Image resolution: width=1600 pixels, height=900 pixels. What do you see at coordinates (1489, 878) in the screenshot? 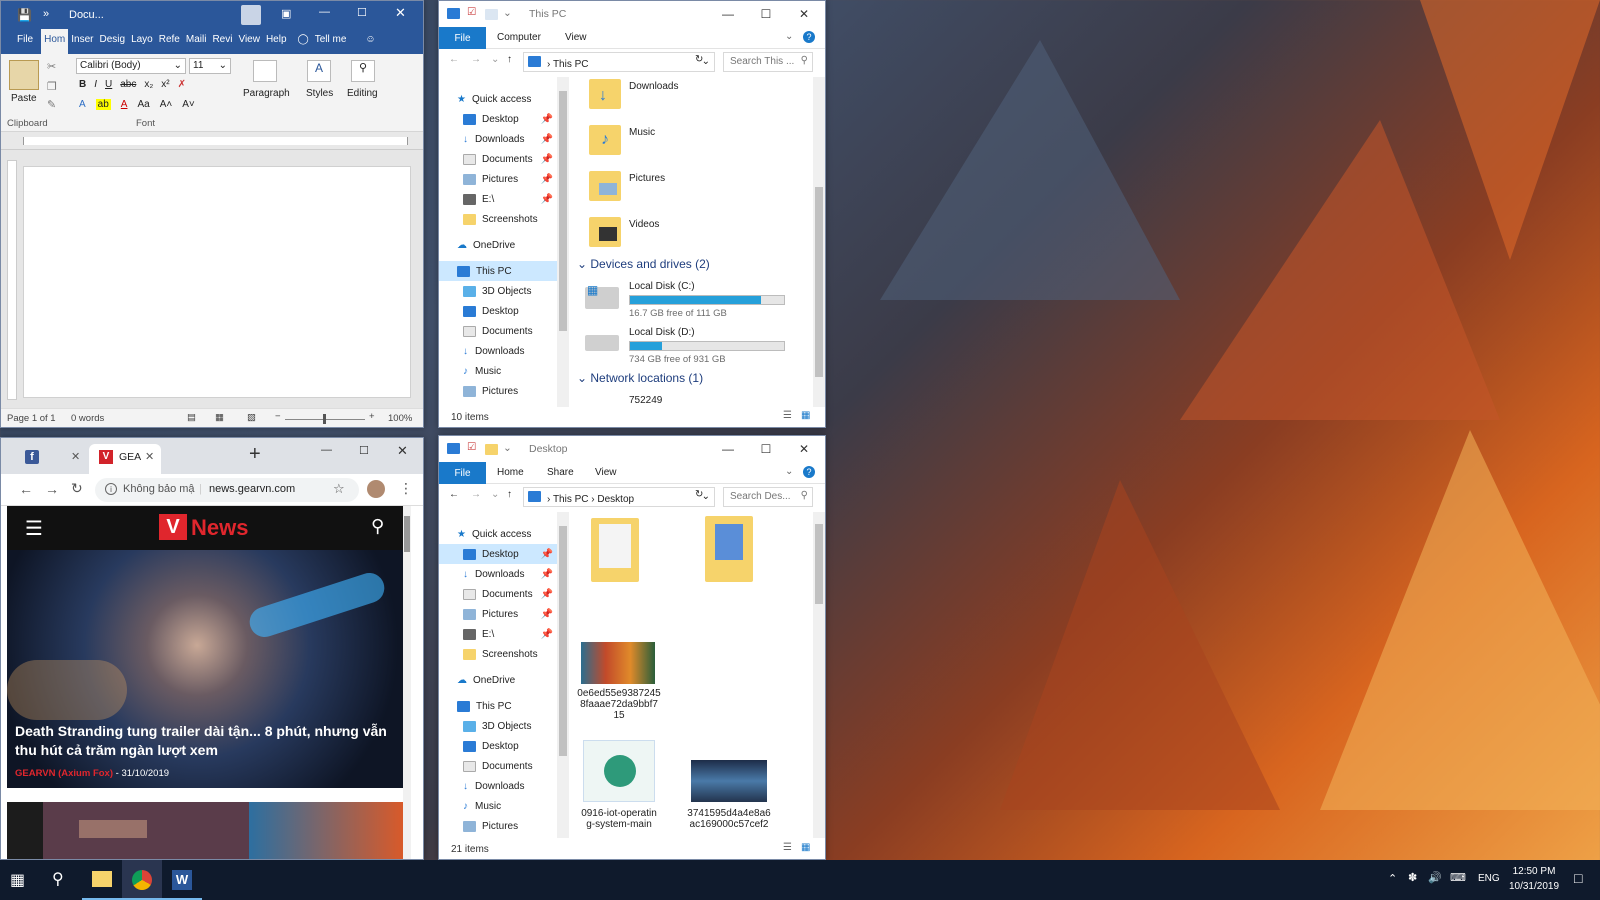
I see `input-language: ENG` at bounding box center [1489, 878].